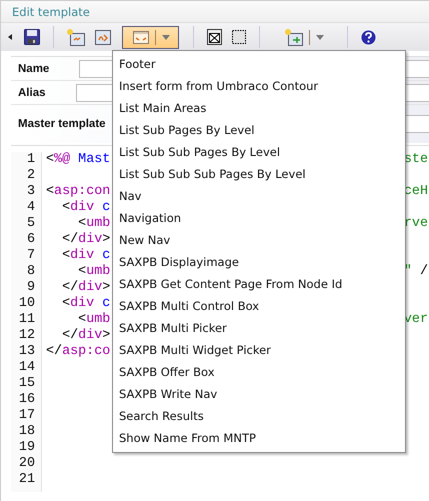 Image resolution: width=429 pixels, height=501 pixels. I want to click on line-number: 14, so click(27, 368).